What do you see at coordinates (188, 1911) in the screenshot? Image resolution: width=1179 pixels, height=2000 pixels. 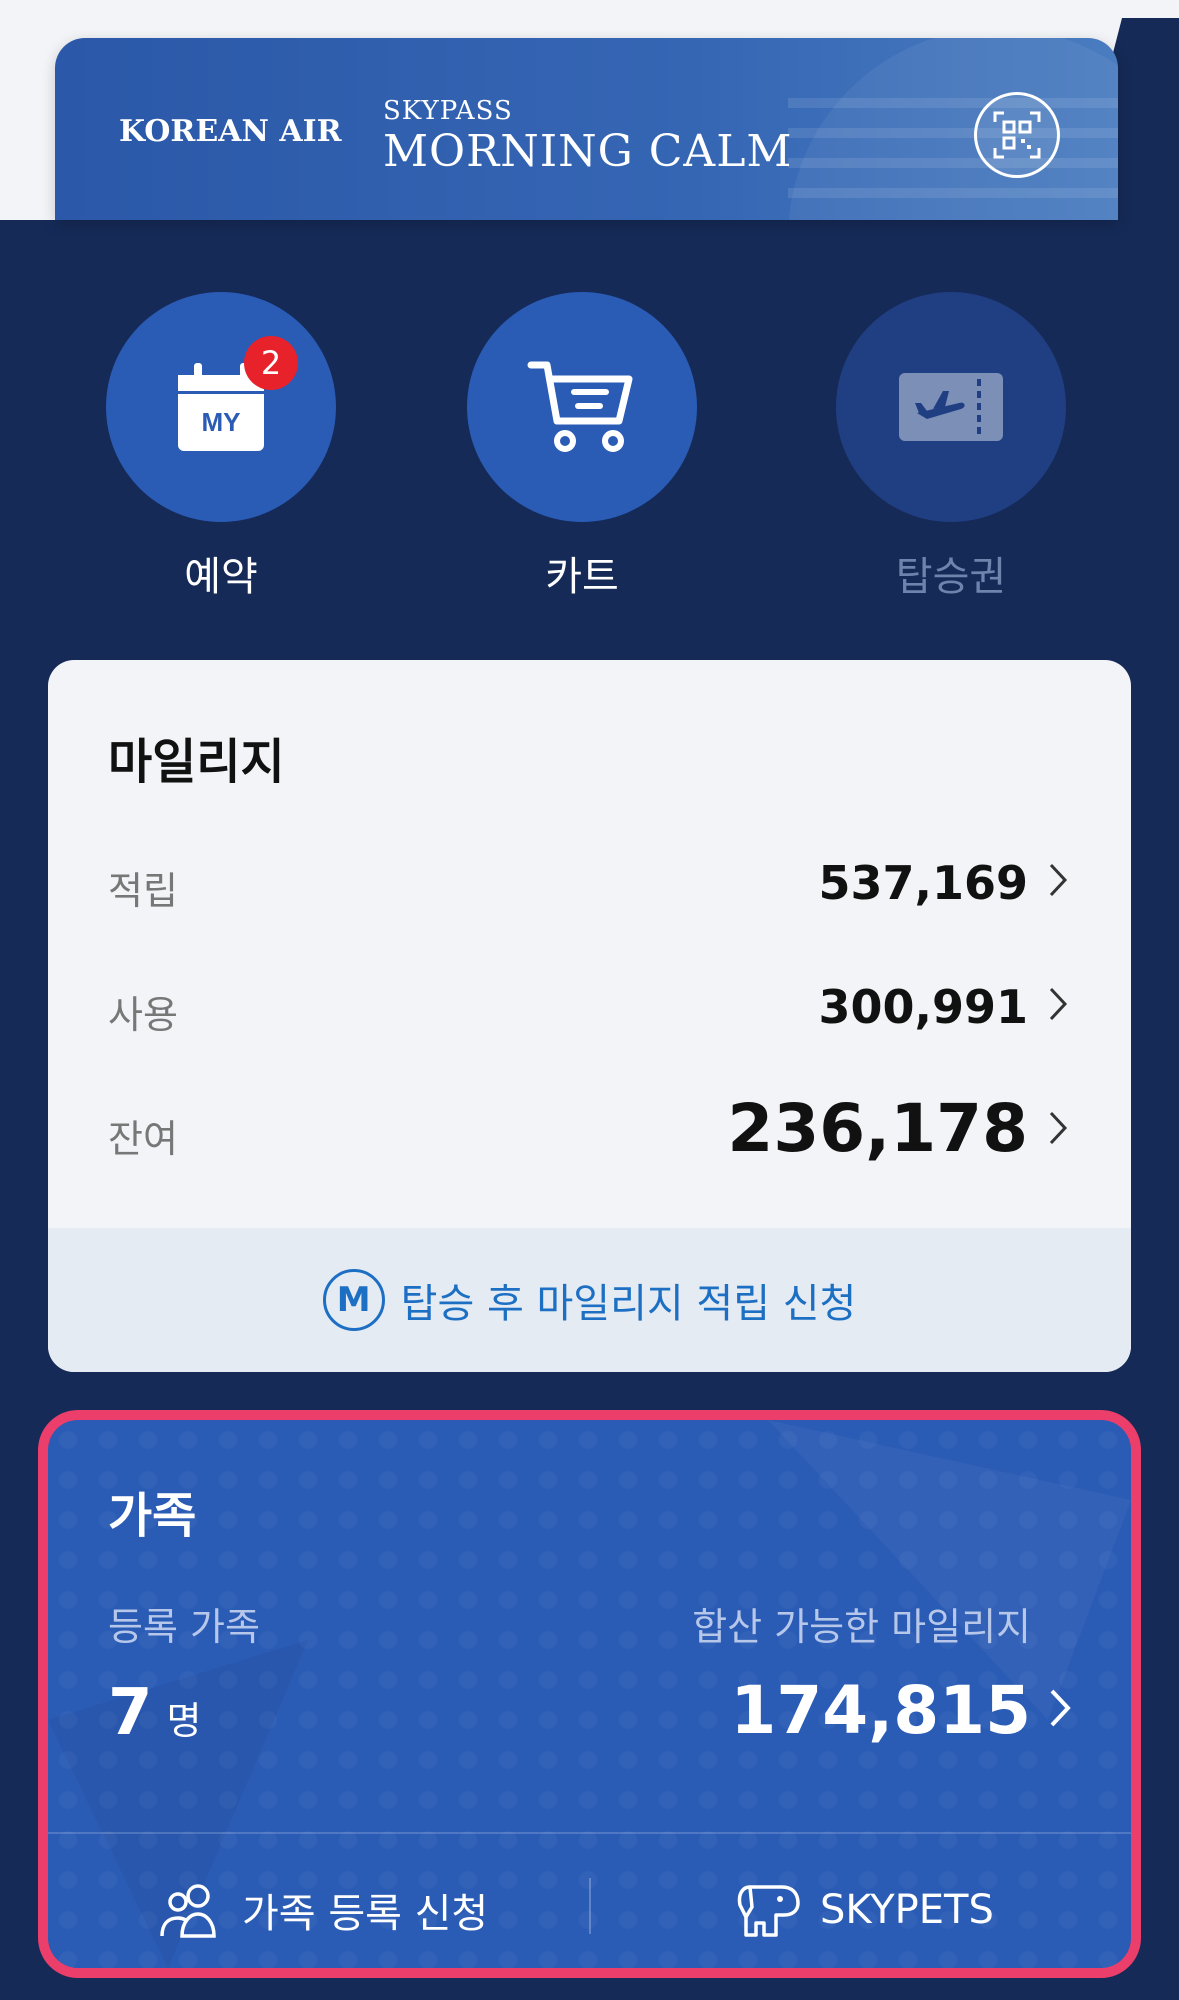 I see `family-users-icon` at bounding box center [188, 1911].